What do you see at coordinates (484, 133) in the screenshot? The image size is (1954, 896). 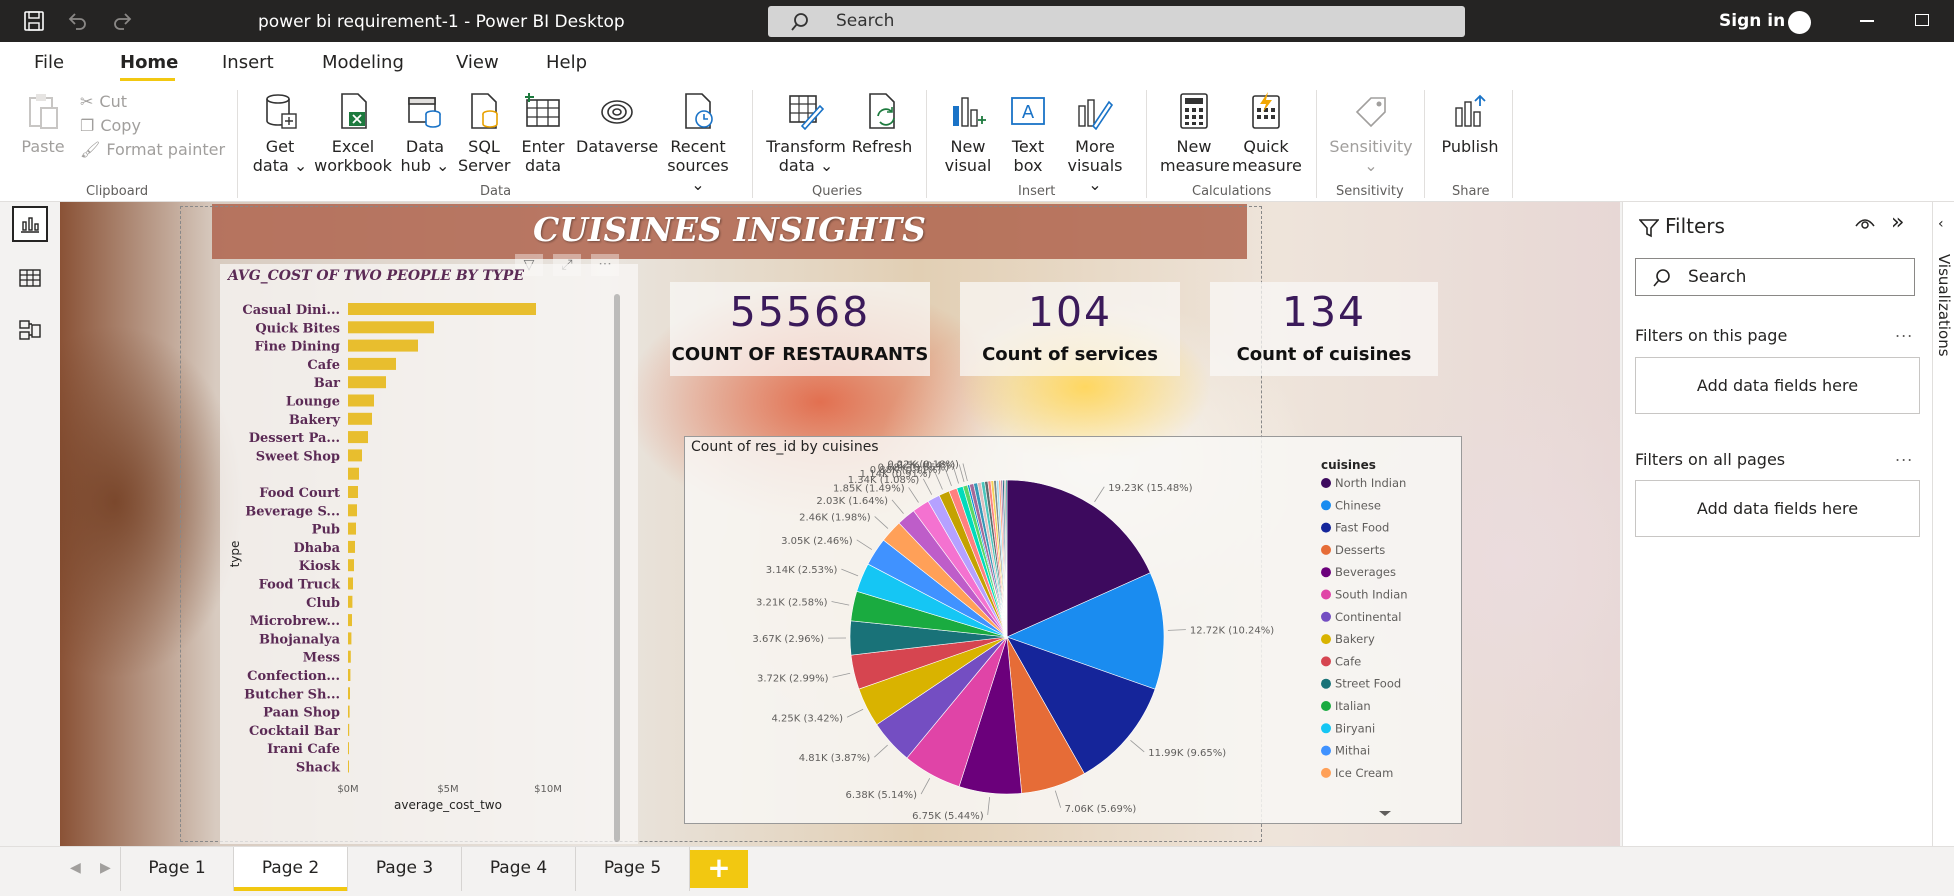 I see `sql-server-button: SQL Server` at bounding box center [484, 133].